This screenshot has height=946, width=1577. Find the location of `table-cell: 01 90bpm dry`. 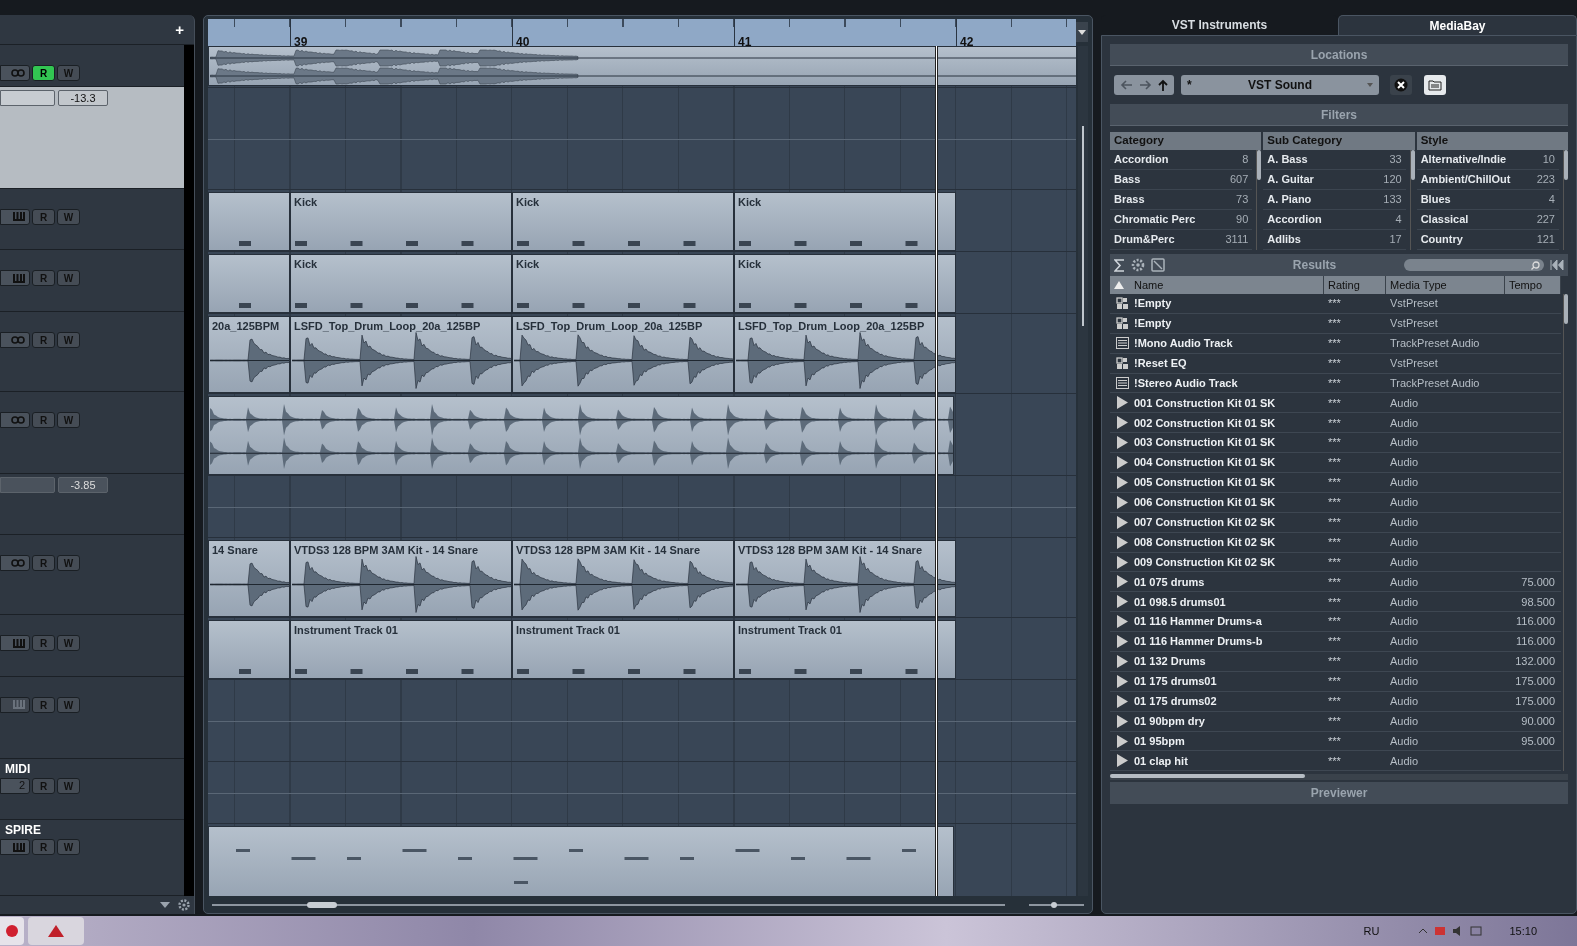

table-cell: 01 90bpm dry is located at coordinates (1229, 721).